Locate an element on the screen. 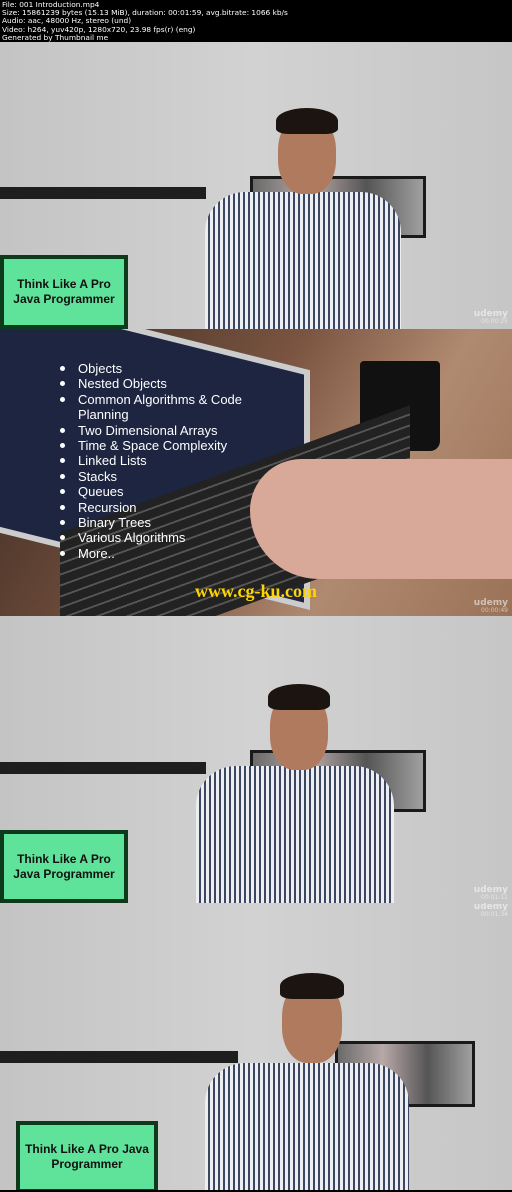 The width and height of the screenshot is (512, 1192). topic-item: Various Algorithms is located at coordinates (151, 537).